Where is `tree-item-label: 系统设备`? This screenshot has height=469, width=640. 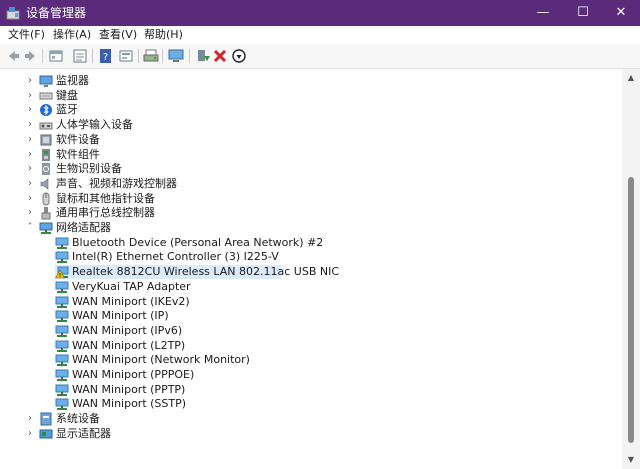 tree-item-label: 系统设备 is located at coordinates (78, 419).